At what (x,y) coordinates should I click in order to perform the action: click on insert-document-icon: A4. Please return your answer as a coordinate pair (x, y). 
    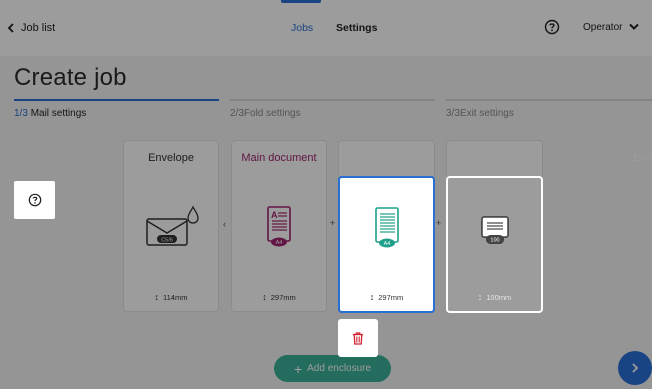
    Looking at the image, I should click on (386, 227).